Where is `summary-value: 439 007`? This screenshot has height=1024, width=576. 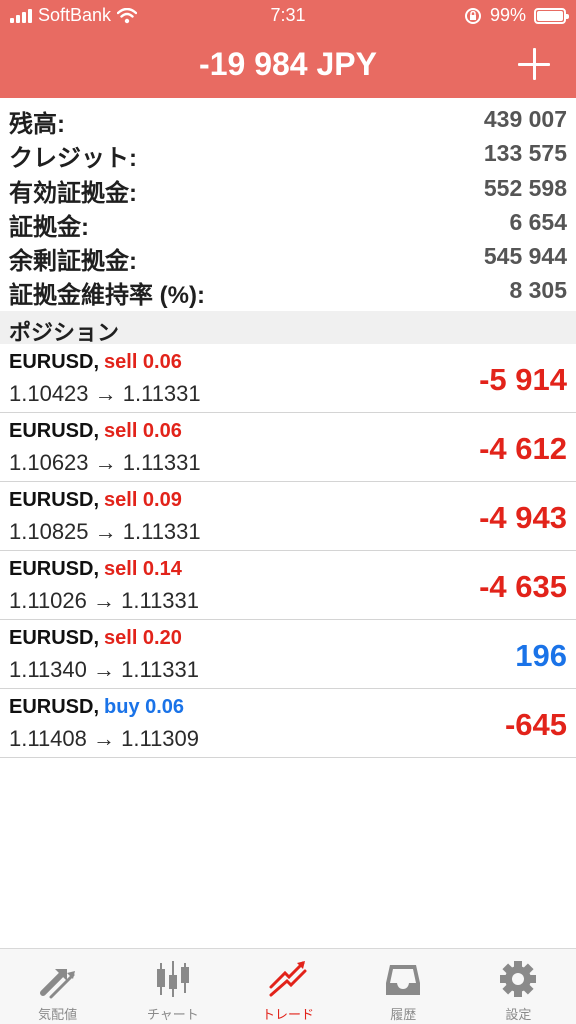
summary-value: 439 007 is located at coordinates (525, 119).